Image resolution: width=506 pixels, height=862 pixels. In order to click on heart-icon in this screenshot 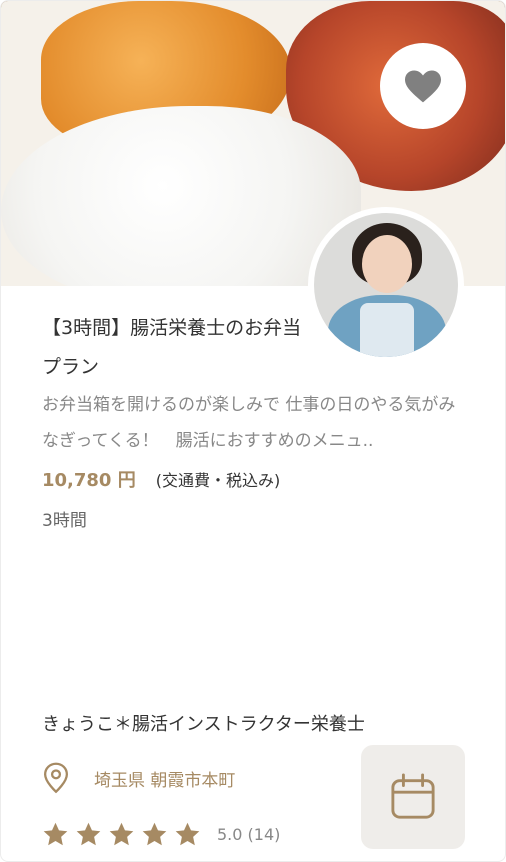, I will do `click(423, 86)`.